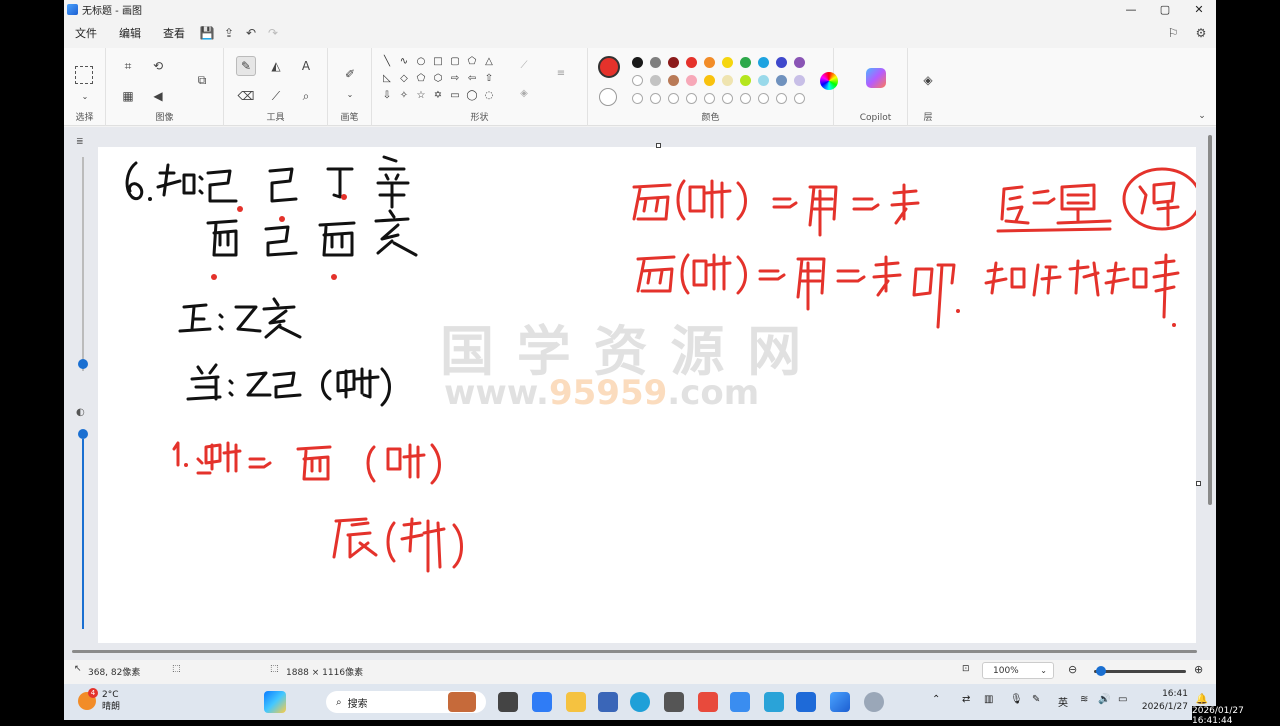  Describe the element at coordinates (276, 66) in the screenshot. I see `fill-bucket-icon: ◭` at that location.